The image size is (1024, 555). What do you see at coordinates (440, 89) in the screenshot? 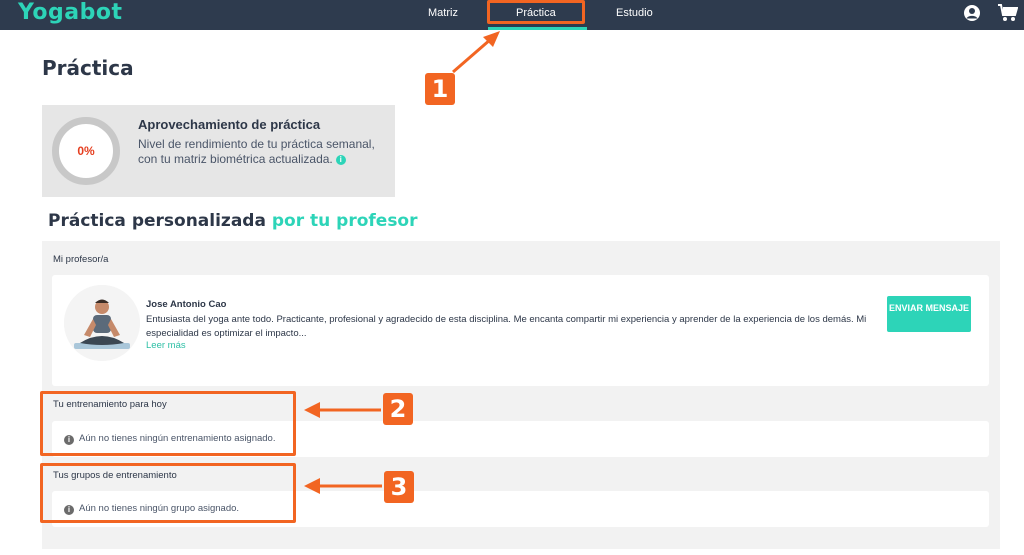
I see `annotation-badge-1: 1` at bounding box center [440, 89].